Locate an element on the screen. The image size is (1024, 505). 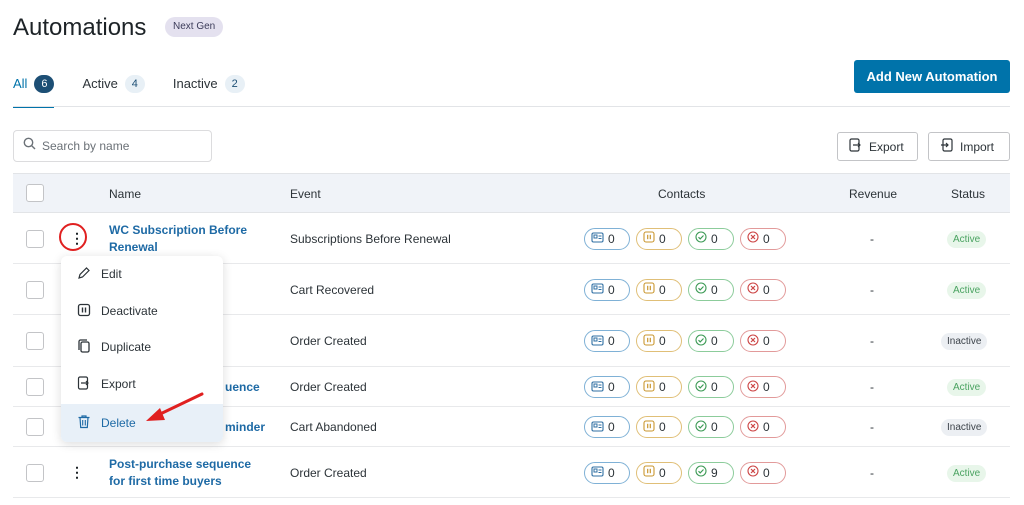
search-icon is located at coordinates (29, 146).